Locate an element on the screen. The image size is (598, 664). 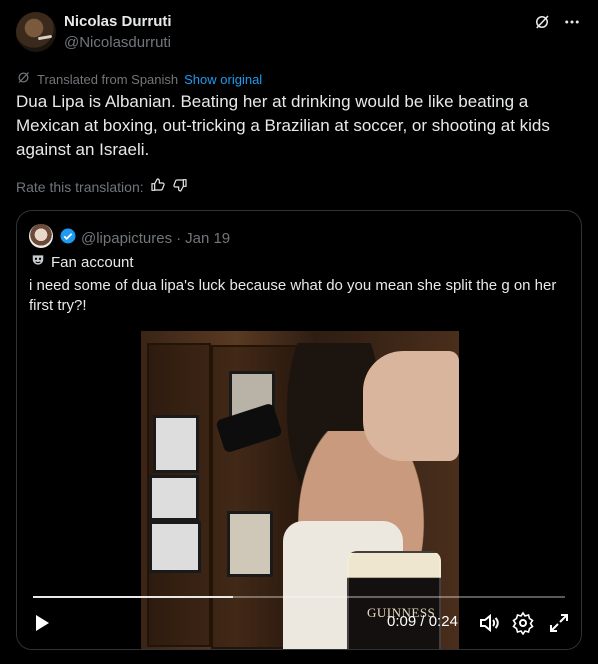
tweet-actions-top is located at coordinates (557, 22).